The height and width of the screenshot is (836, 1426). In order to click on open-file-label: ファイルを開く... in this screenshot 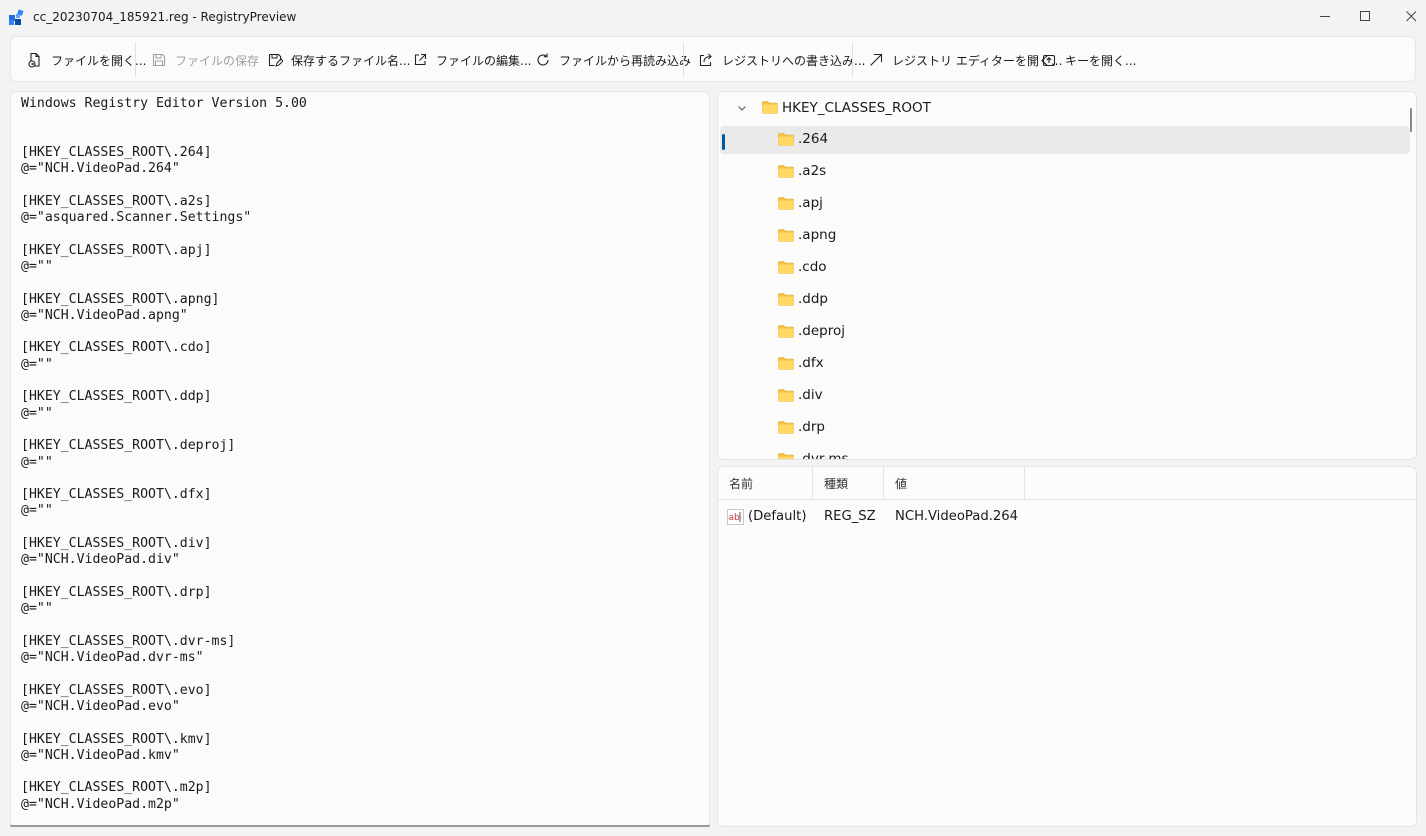, I will do `click(99, 60)`.